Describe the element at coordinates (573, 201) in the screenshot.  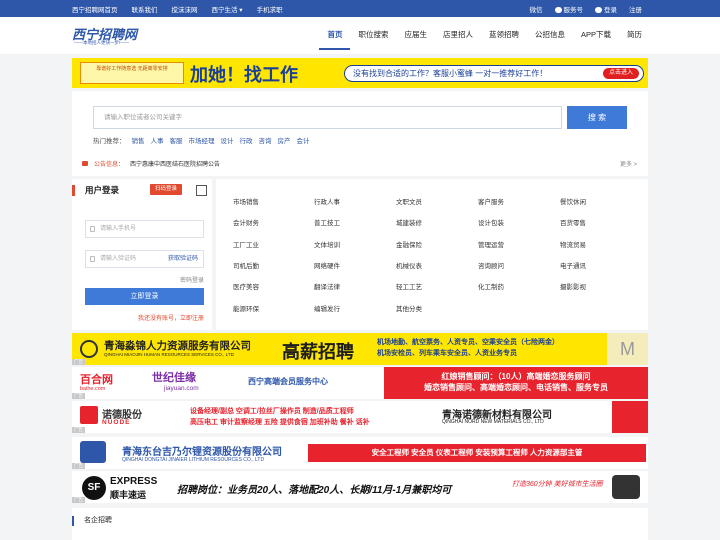
I see `category-link: 餐饮休闲` at that location.